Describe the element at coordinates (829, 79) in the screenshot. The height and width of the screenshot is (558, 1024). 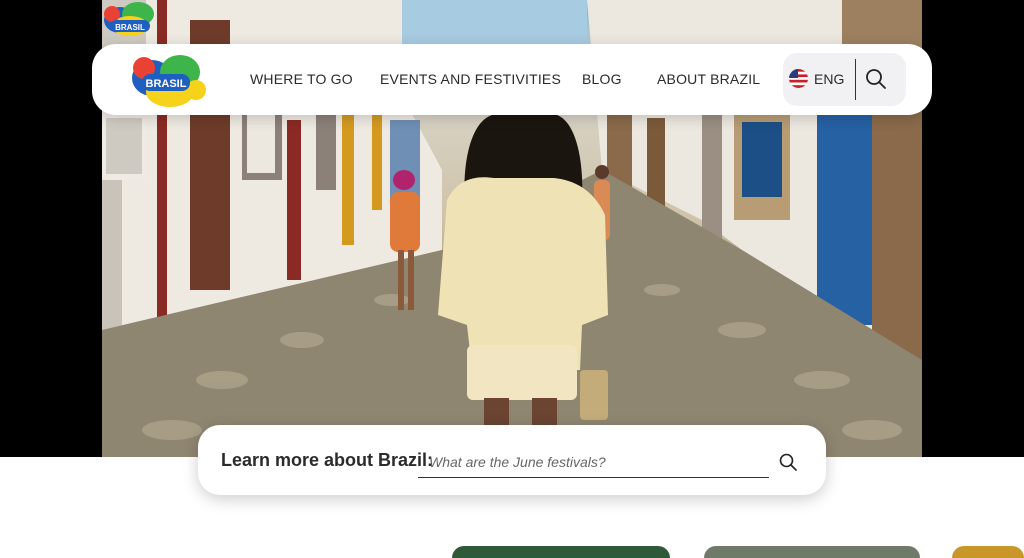
I see `language-selector: ENG` at that location.